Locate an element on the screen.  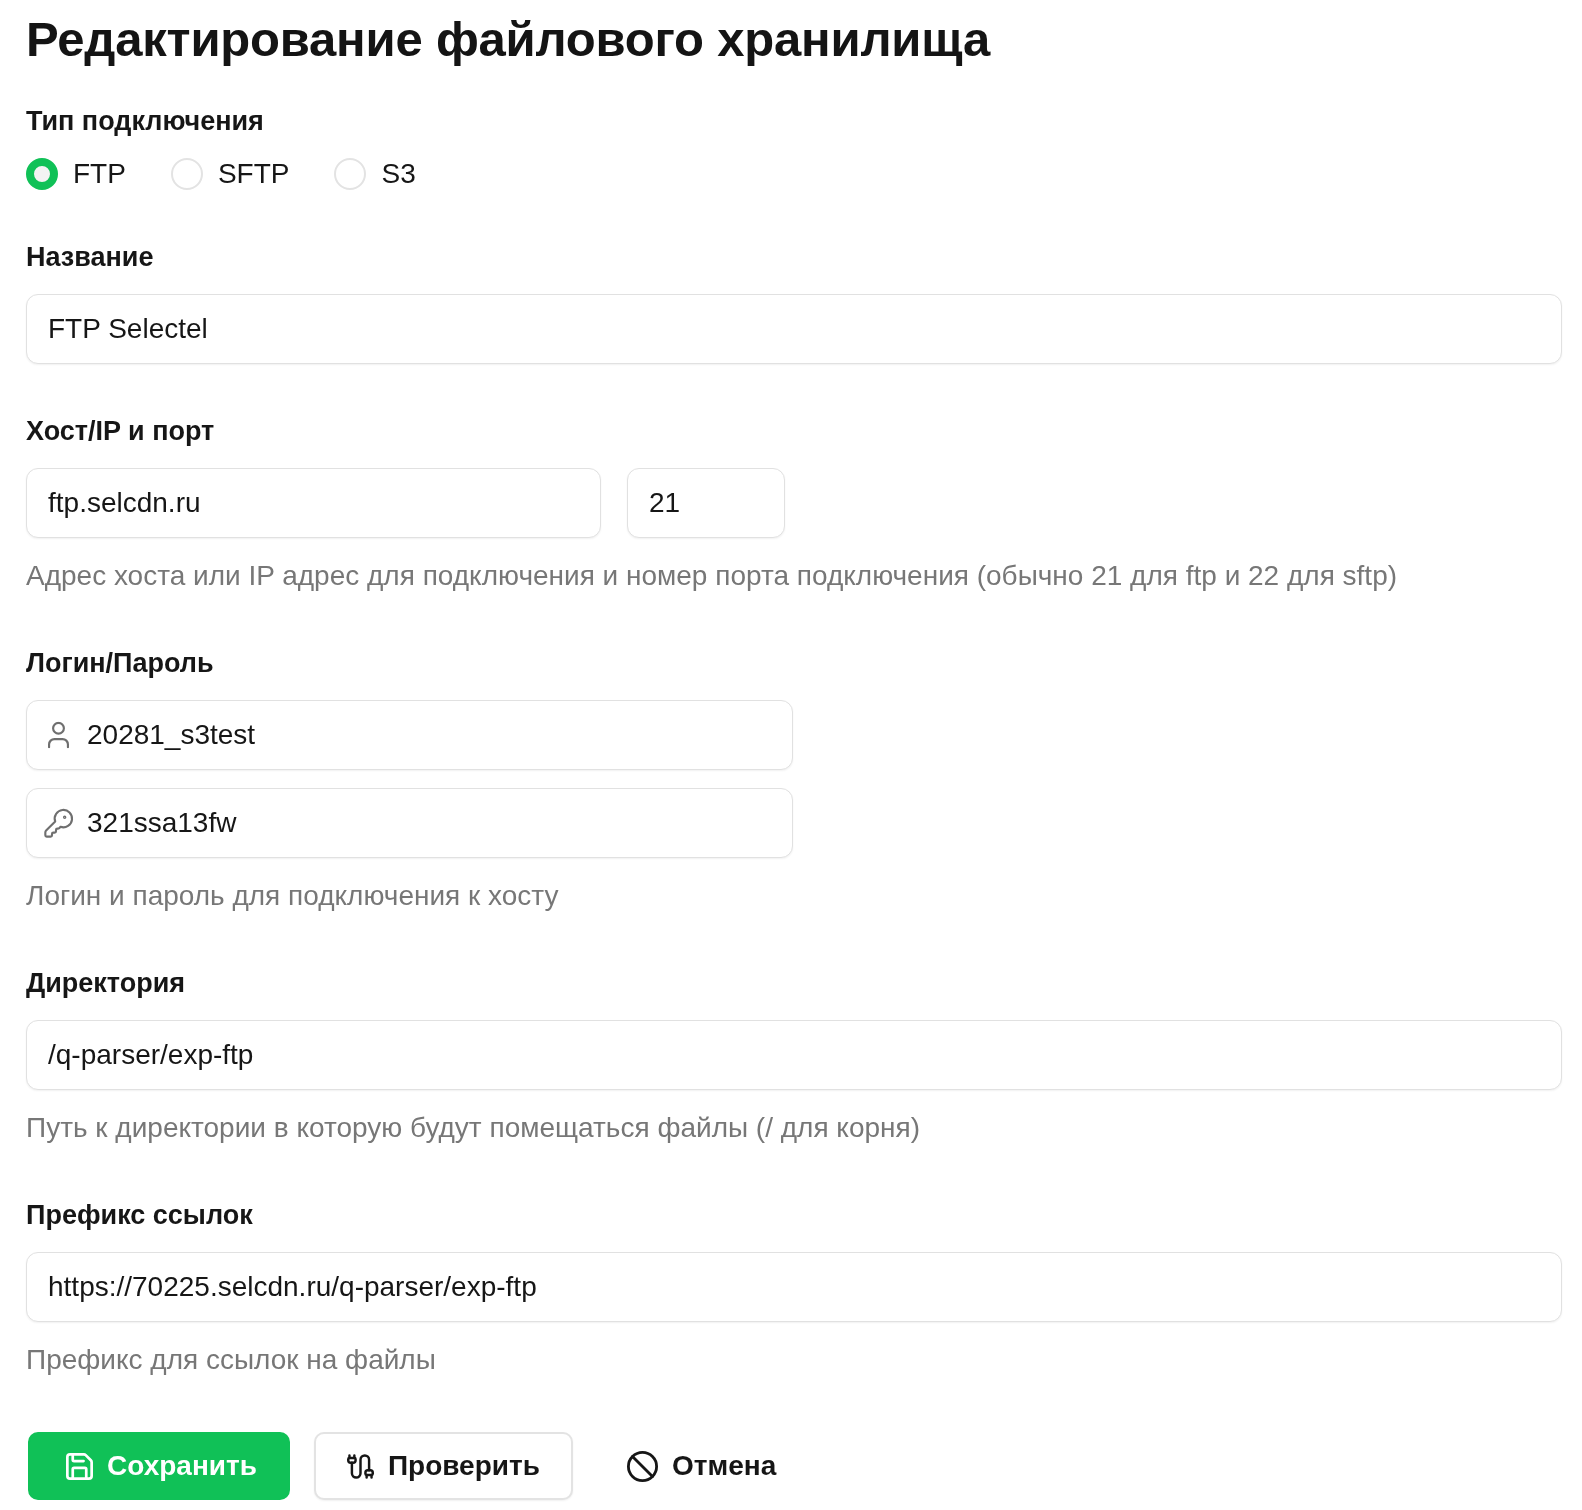
cancel-button: Отмена is located at coordinates (692, 1466).